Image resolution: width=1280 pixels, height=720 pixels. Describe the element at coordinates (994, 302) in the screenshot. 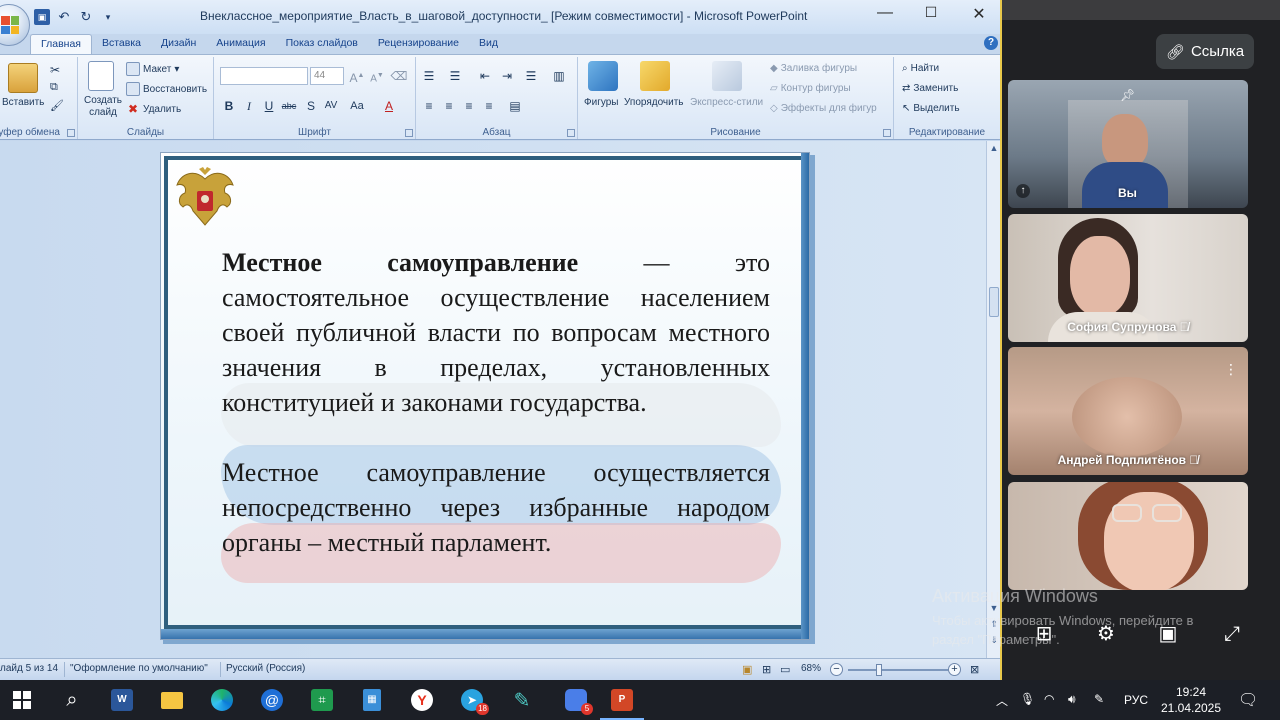

I see `scroll-thumb` at that location.